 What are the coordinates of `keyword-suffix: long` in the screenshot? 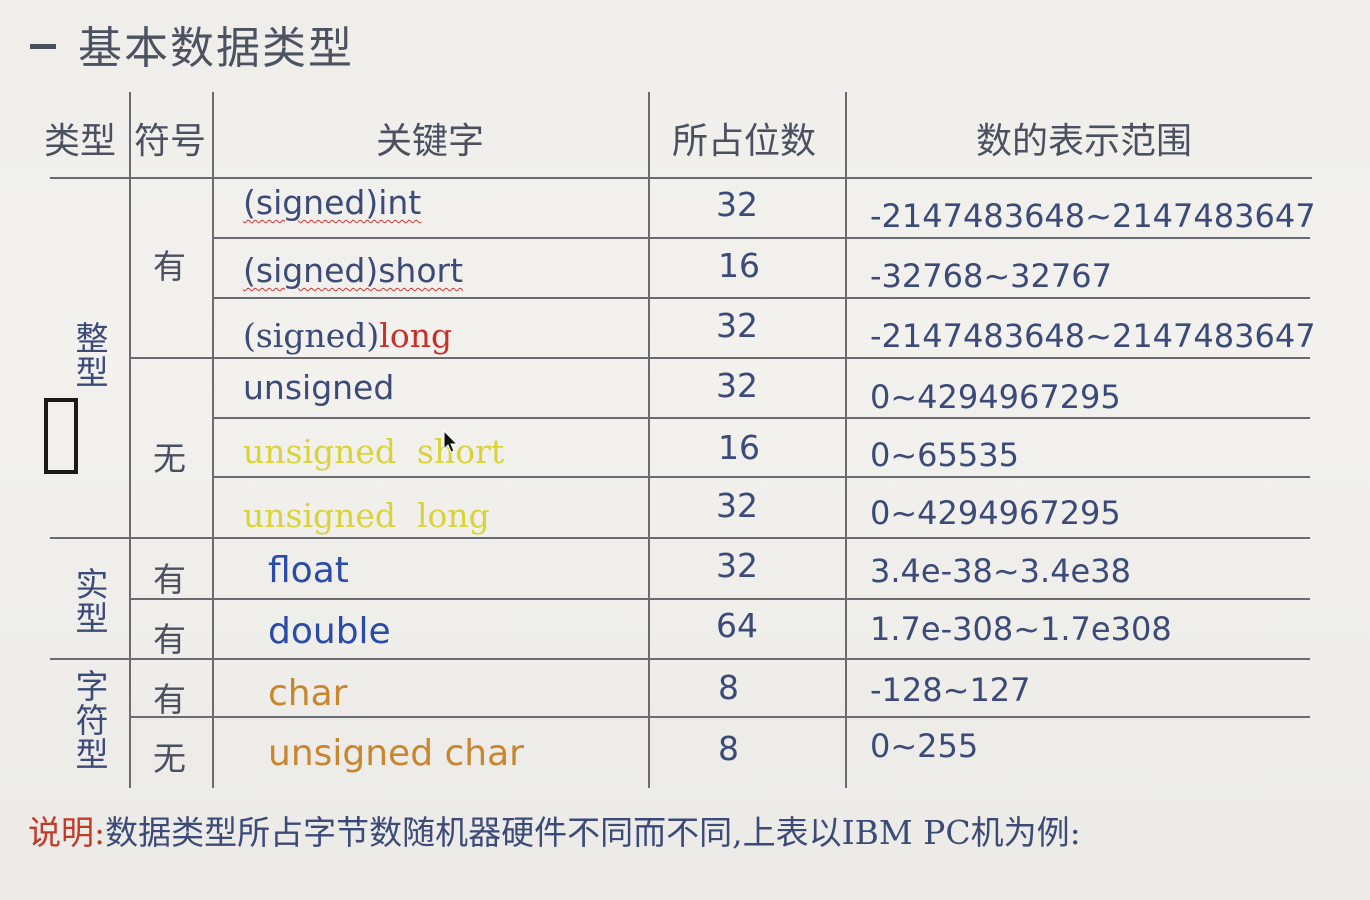 It's located at (416, 335).